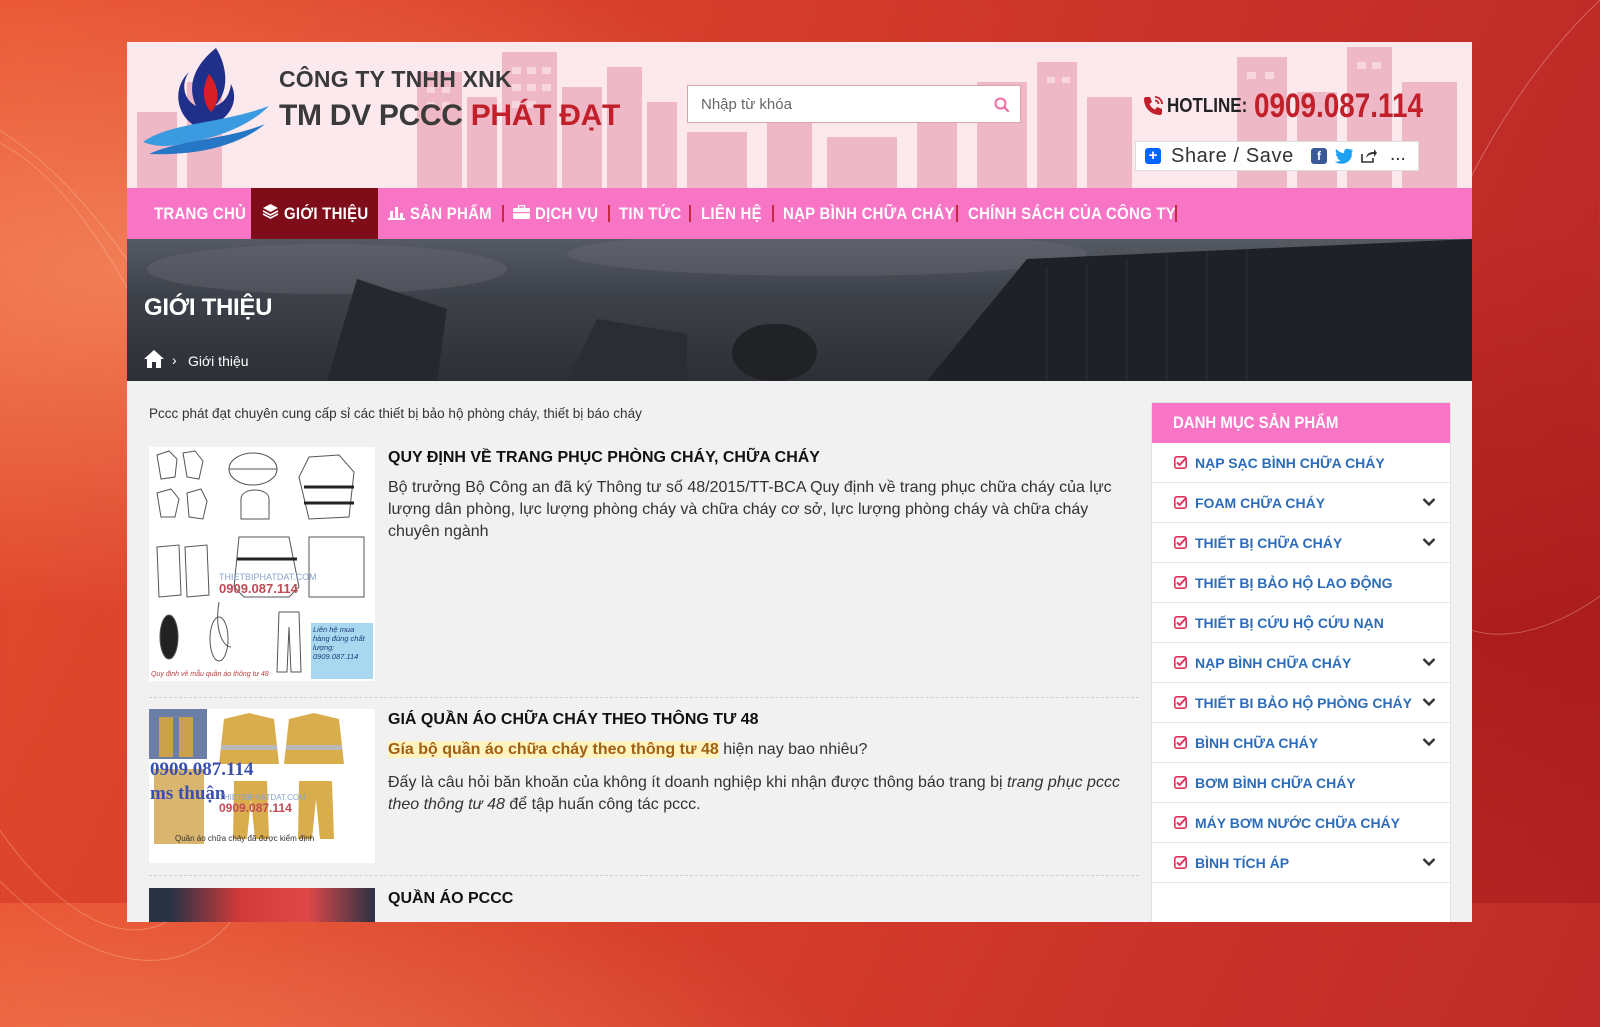  I want to click on briefcase-icon, so click(521, 212).